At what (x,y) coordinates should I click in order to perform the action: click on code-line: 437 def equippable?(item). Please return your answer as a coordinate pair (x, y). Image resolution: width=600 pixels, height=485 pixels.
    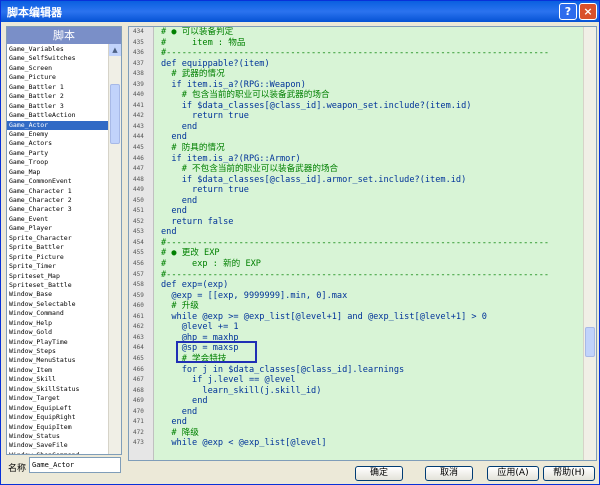
    Looking at the image, I should click on (358, 64).